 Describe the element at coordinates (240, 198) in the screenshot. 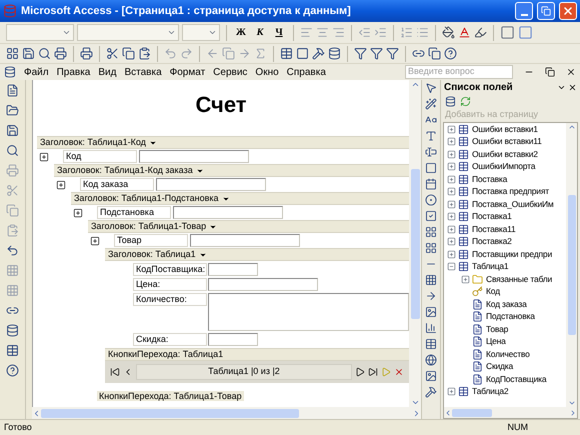

I see `group-header: Заголовок: Таблица1-Подстановка` at that location.